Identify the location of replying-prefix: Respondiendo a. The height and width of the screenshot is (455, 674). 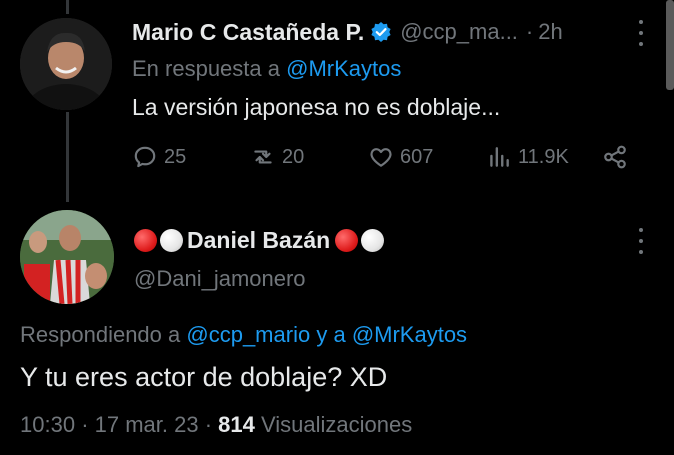
(100, 334).